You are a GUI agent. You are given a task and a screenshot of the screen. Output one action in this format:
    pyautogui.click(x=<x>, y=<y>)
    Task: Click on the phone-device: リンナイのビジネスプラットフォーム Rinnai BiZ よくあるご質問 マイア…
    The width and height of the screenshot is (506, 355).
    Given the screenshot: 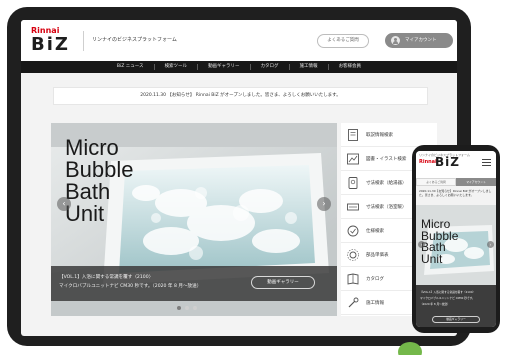 What is the action you would take?
    pyautogui.click(x=456, y=239)
    